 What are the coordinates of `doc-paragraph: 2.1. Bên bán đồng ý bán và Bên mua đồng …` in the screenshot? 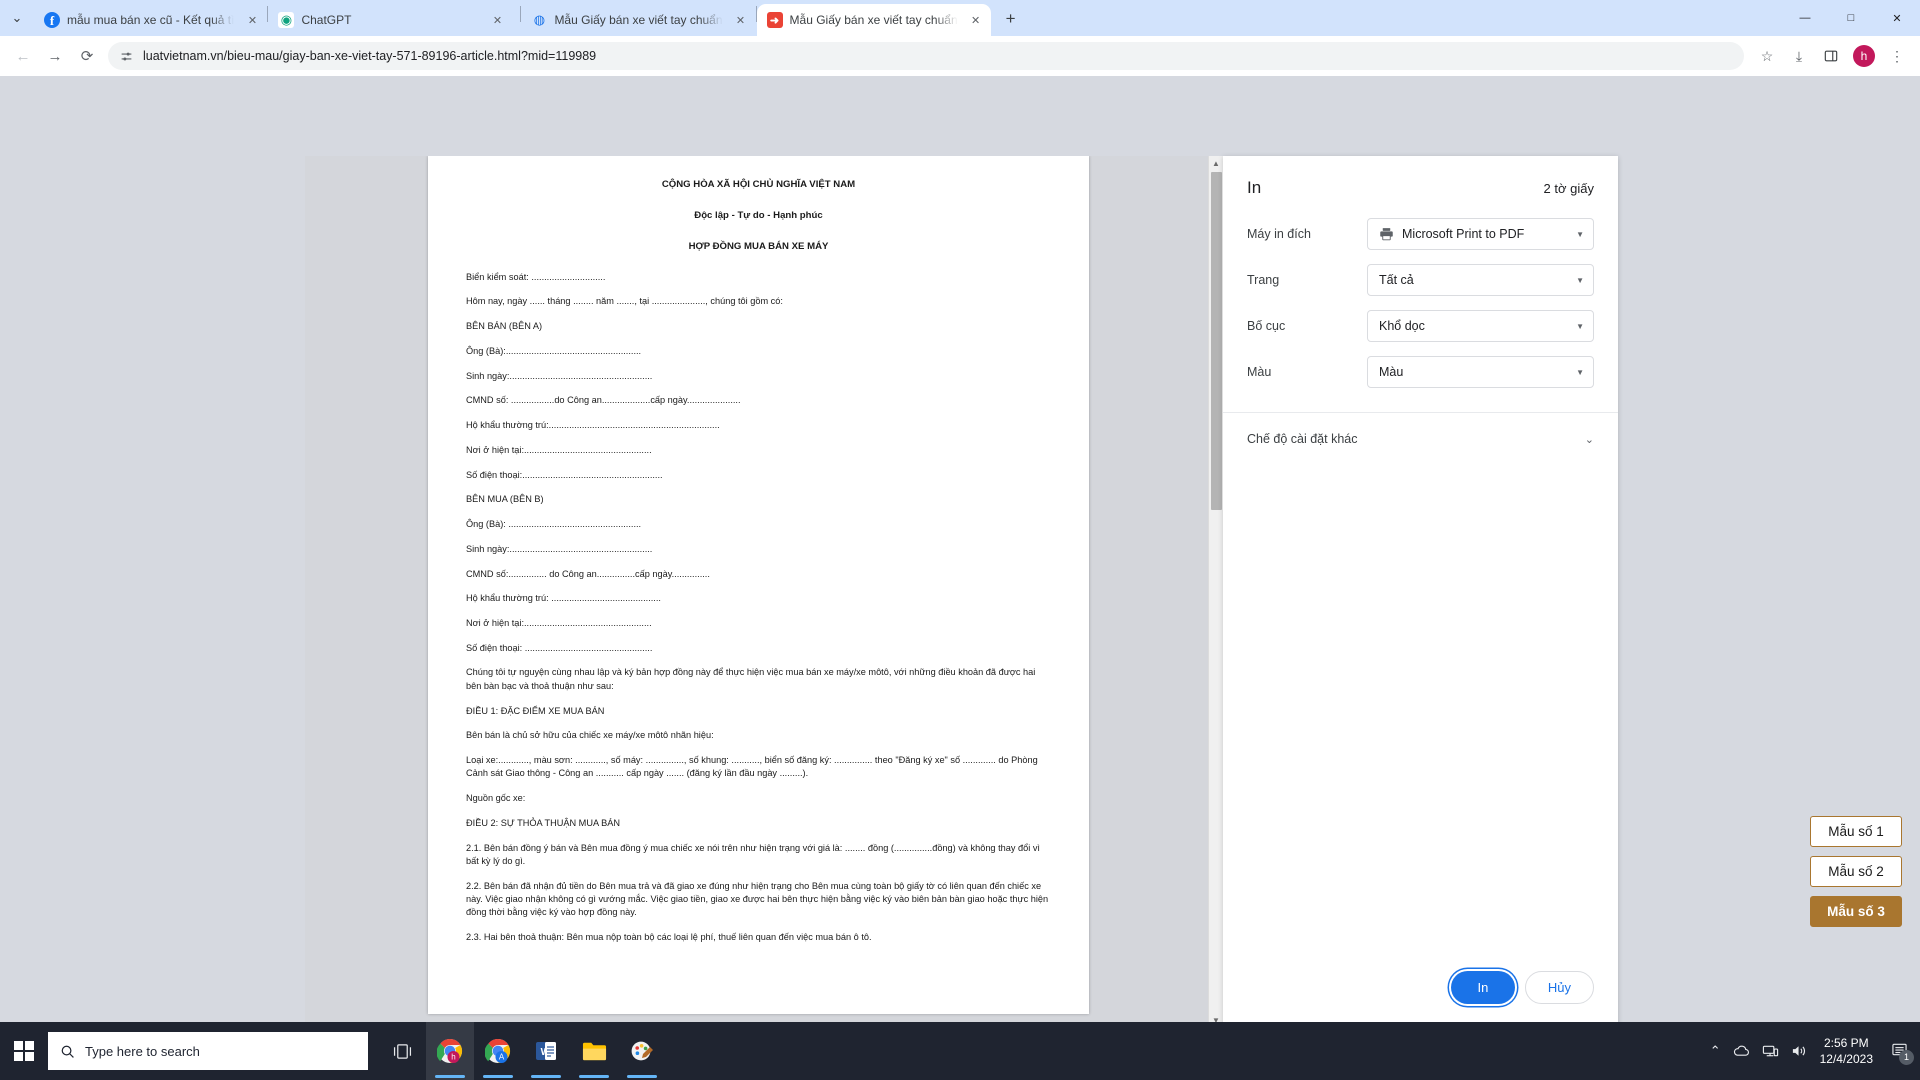 It's located at (753, 854).